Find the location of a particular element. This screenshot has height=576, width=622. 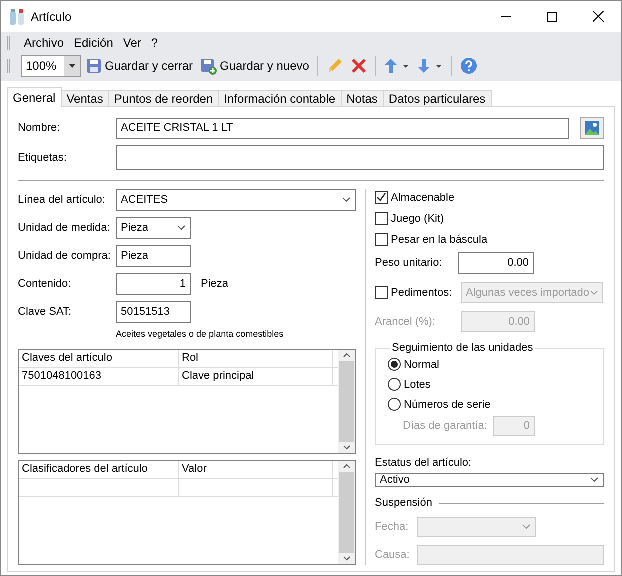

column-header: Claves del artículo is located at coordinates (99, 358).